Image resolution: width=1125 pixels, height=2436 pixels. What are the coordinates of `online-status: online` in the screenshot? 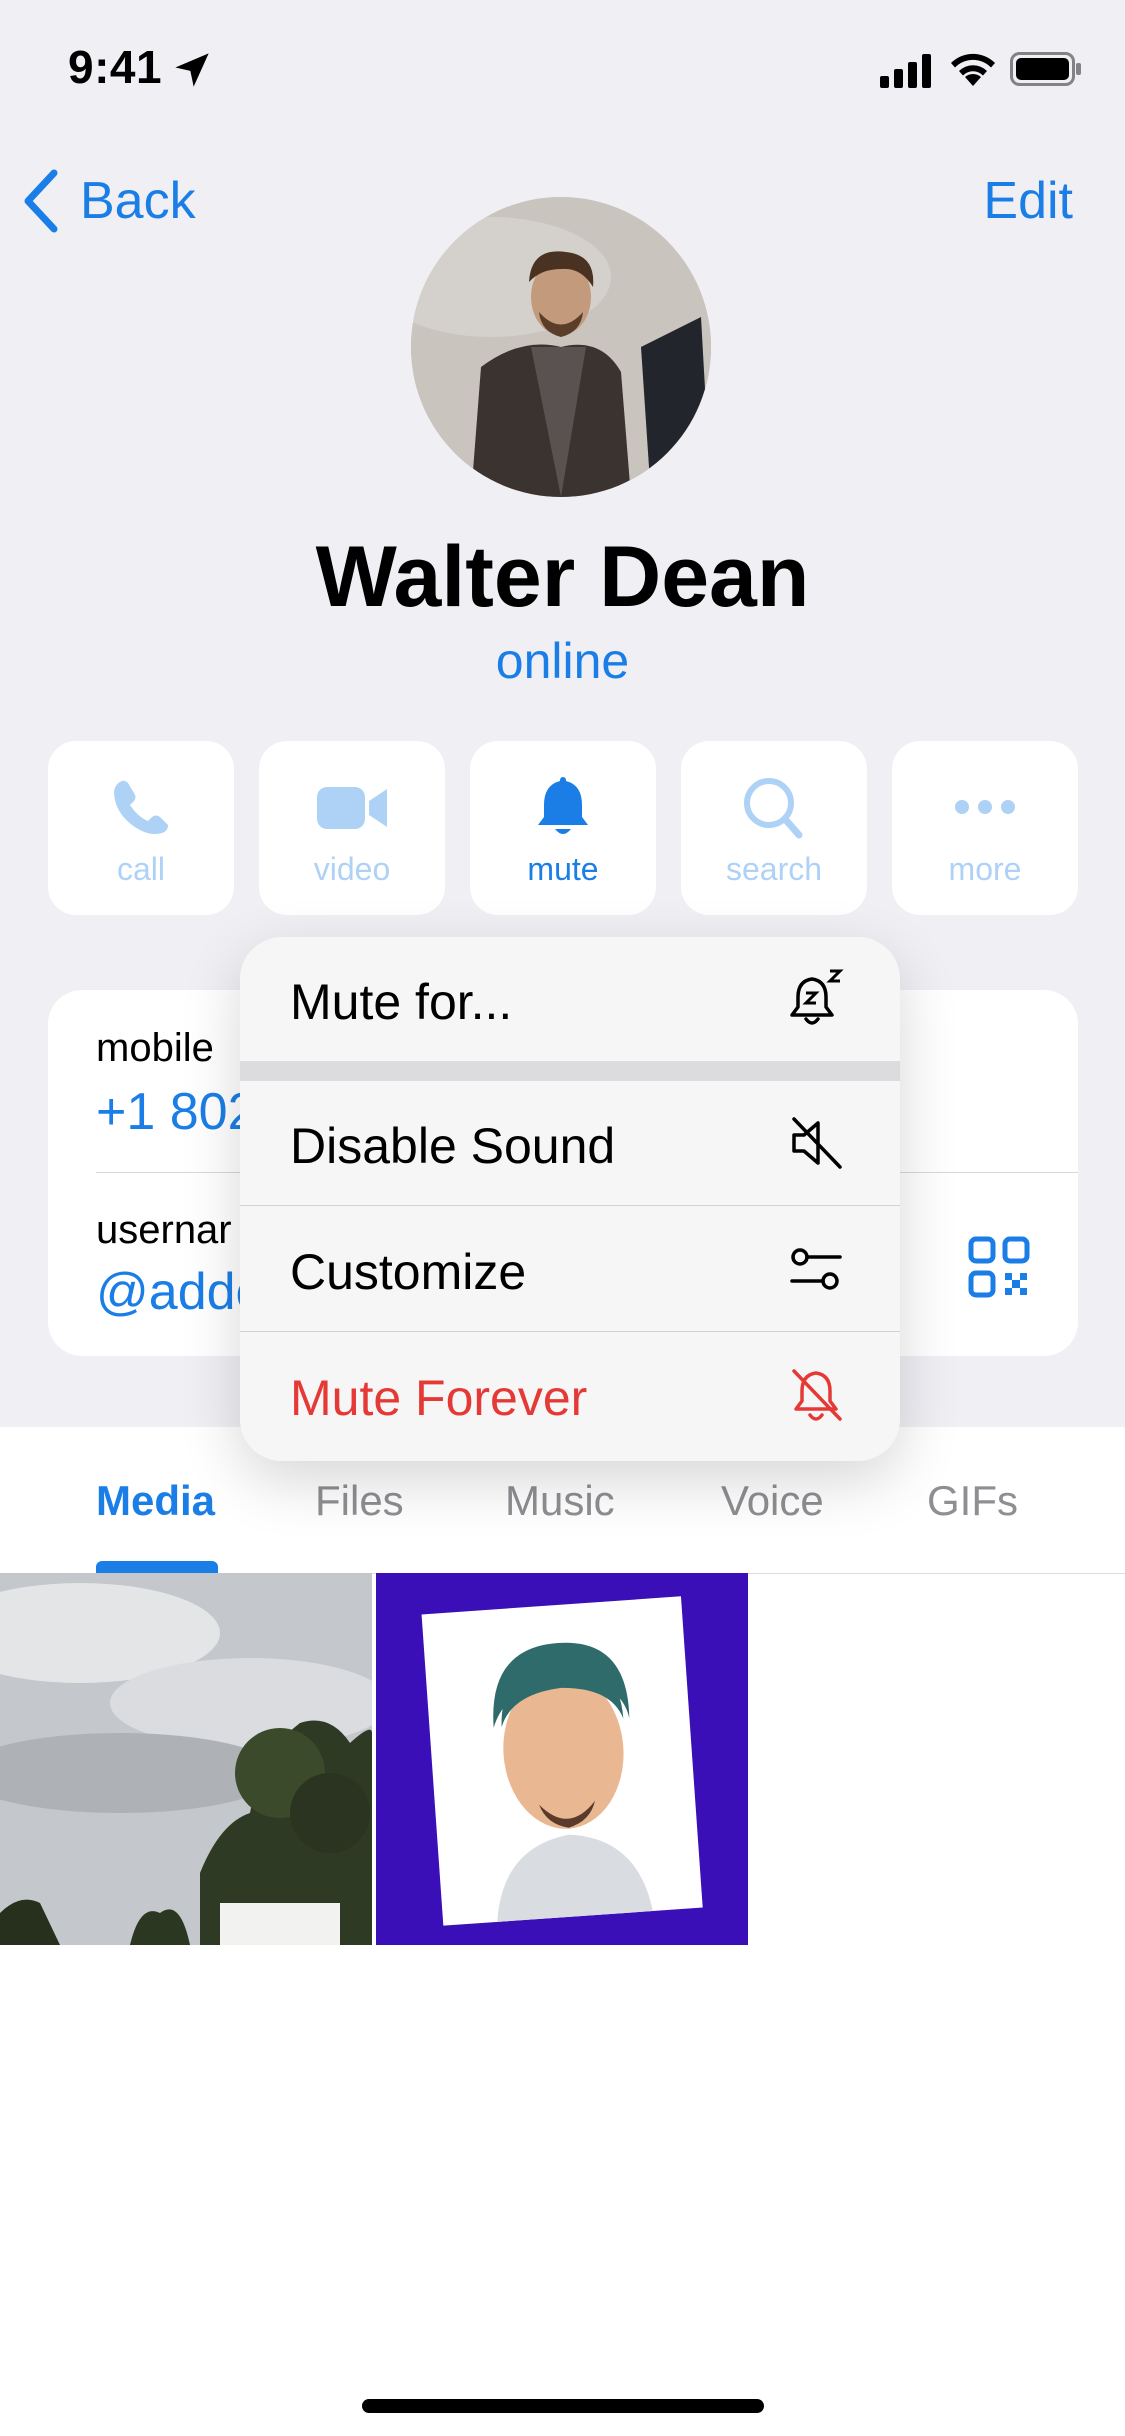 It's located at (562, 661).